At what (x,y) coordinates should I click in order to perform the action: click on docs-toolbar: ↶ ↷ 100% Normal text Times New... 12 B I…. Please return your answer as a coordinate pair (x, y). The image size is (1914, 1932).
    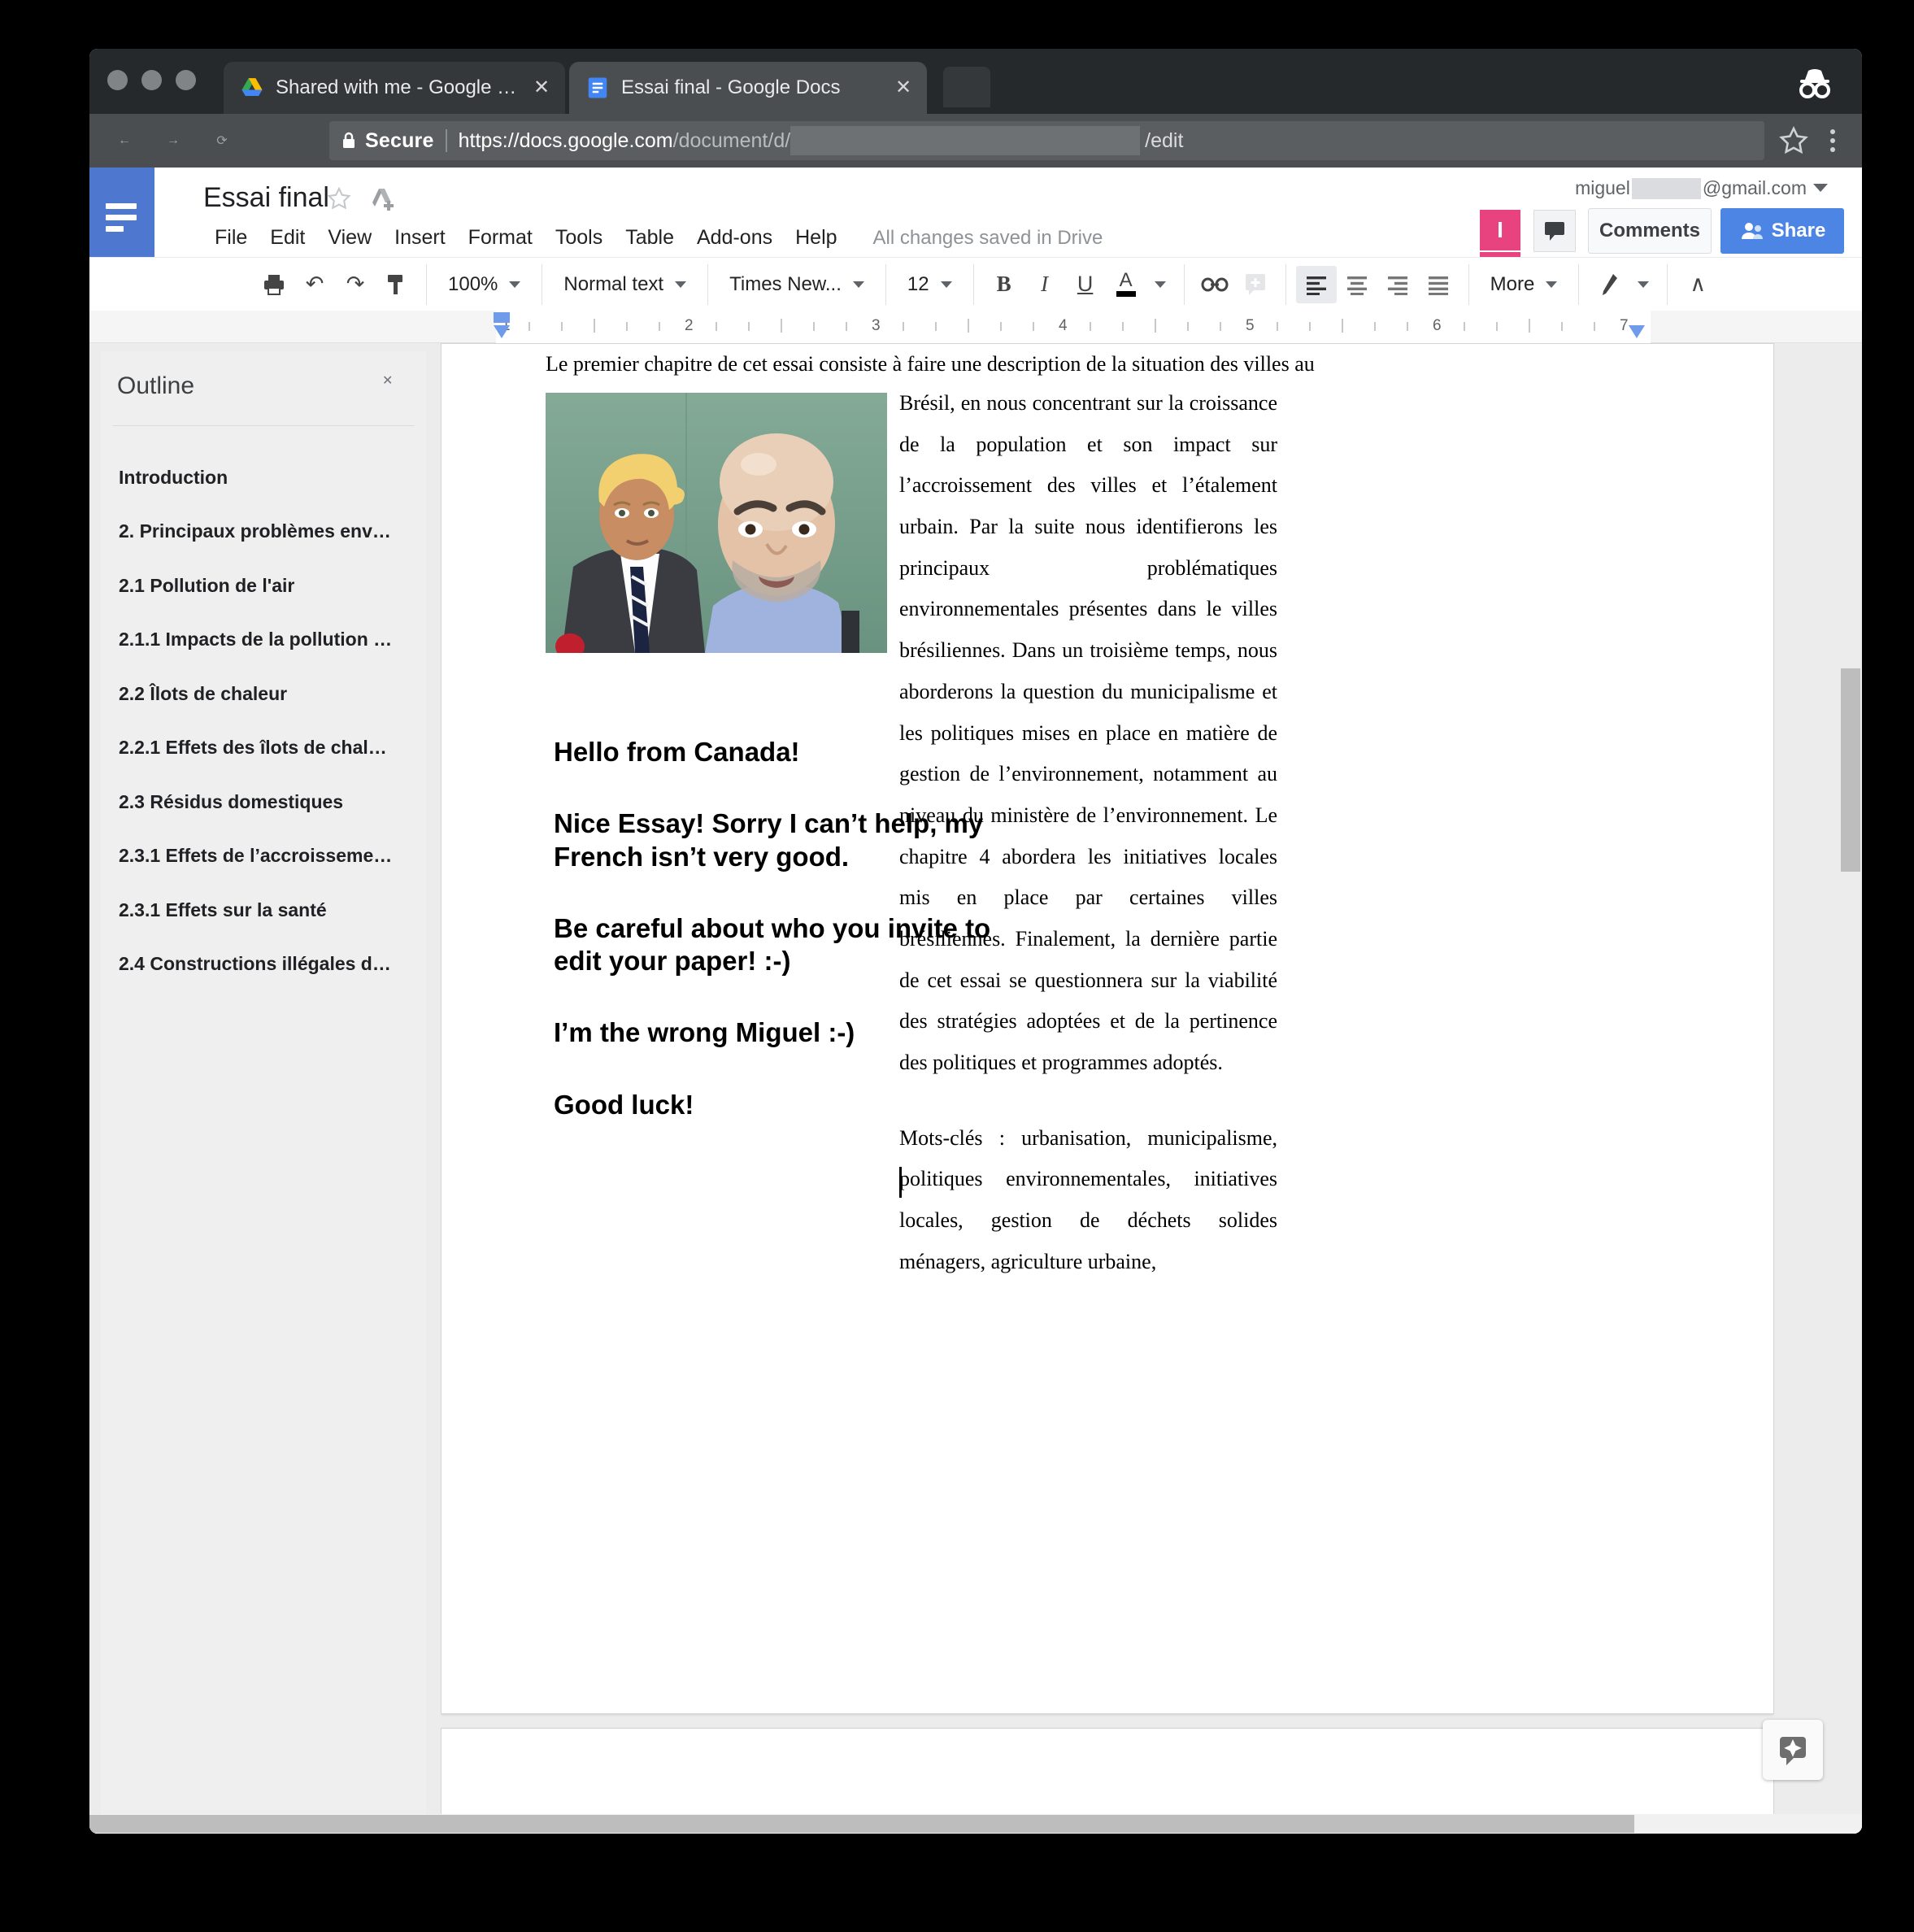
    Looking at the image, I should click on (975, 284).